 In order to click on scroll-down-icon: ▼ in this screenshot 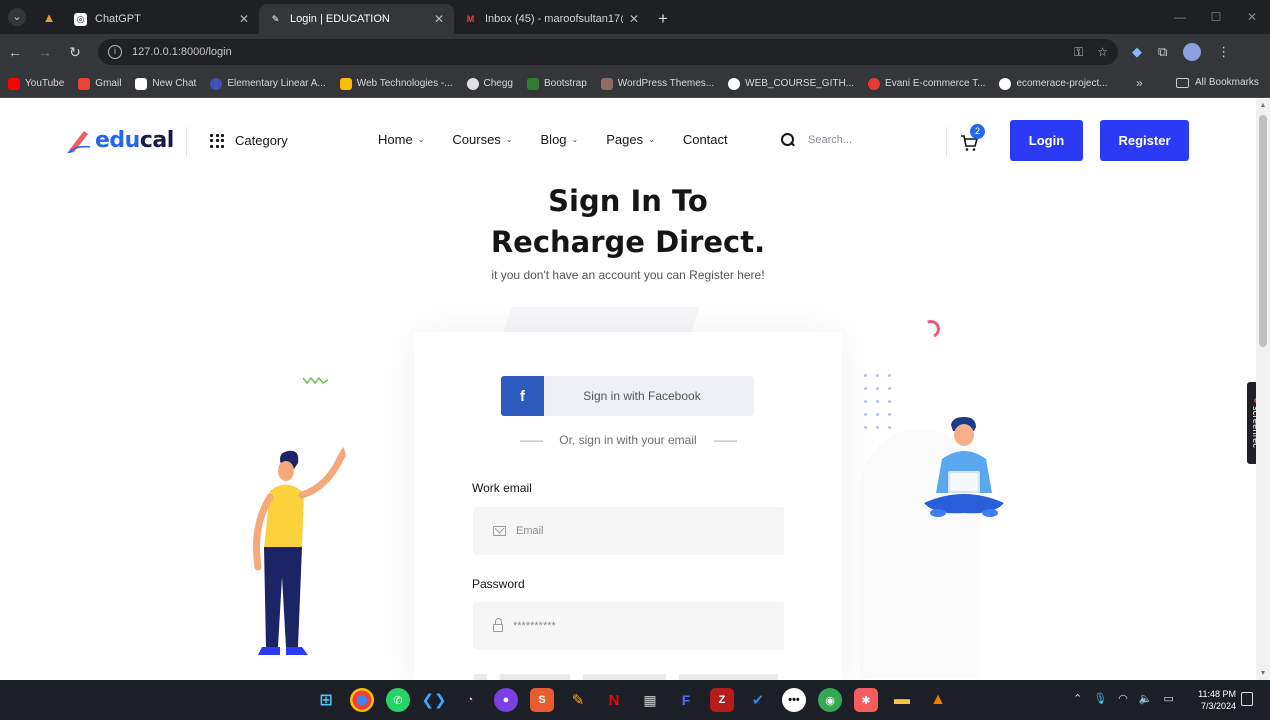, I will do `click(1263, 673)`.